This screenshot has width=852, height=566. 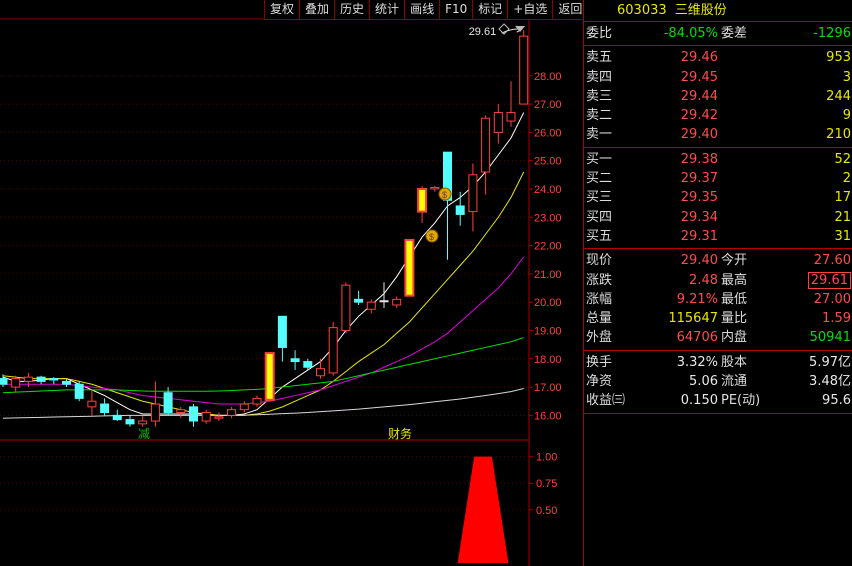 I want to click on toolbar-button-2: 历史, so click(x=353, y=9).